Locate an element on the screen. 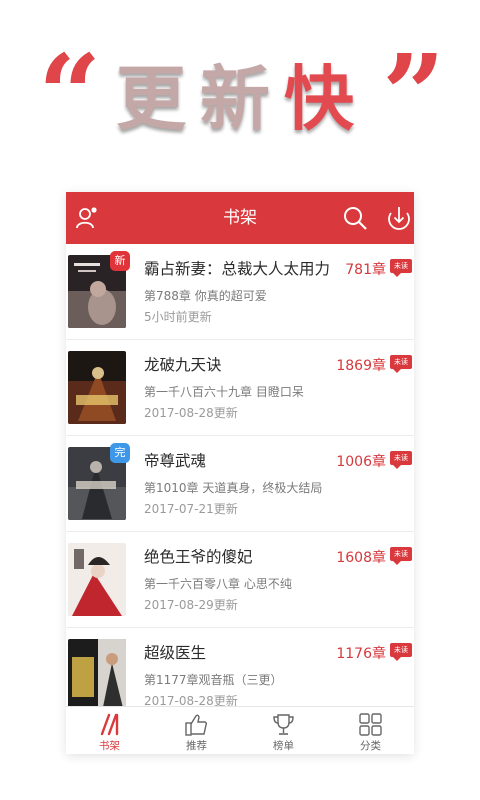 This screenshot has width=480, height=800. tab-recommend: 推荐 is located at coordinates (196, 730).